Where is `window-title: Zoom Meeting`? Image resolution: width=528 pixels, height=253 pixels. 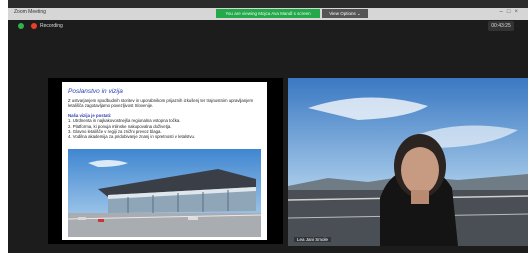
window-title: Zoom Meeting is located at coordinates (30, 12).